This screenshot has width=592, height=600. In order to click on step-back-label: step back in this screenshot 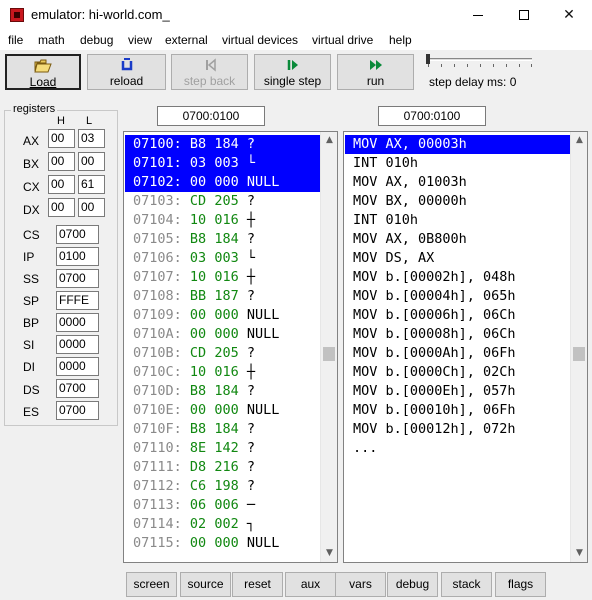, I will do `click(209, 81)`.